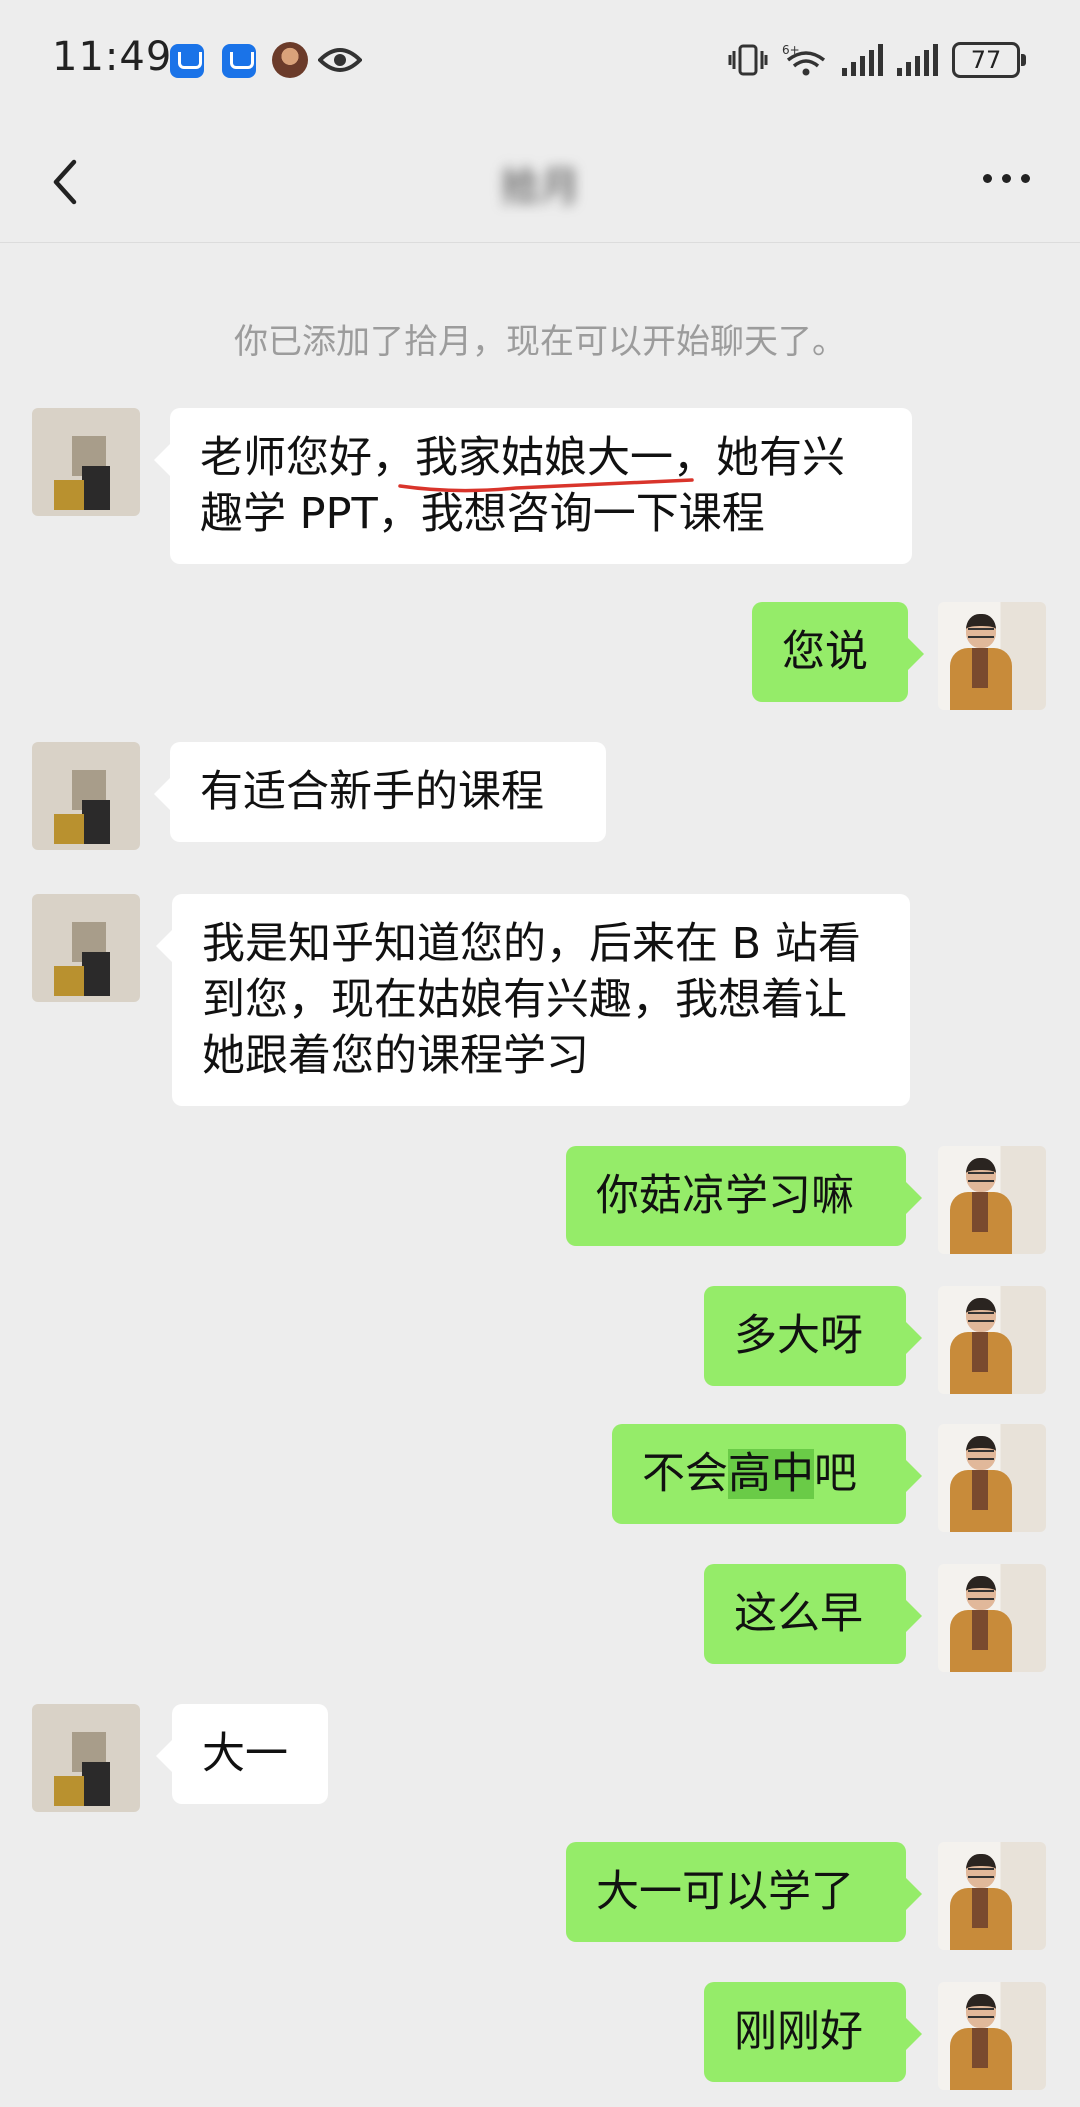  What do you see at coordinates (380, 792) in the screenshot?
I see `message-bubble: 有适合新手的课程` at bounding box center [380, 792].